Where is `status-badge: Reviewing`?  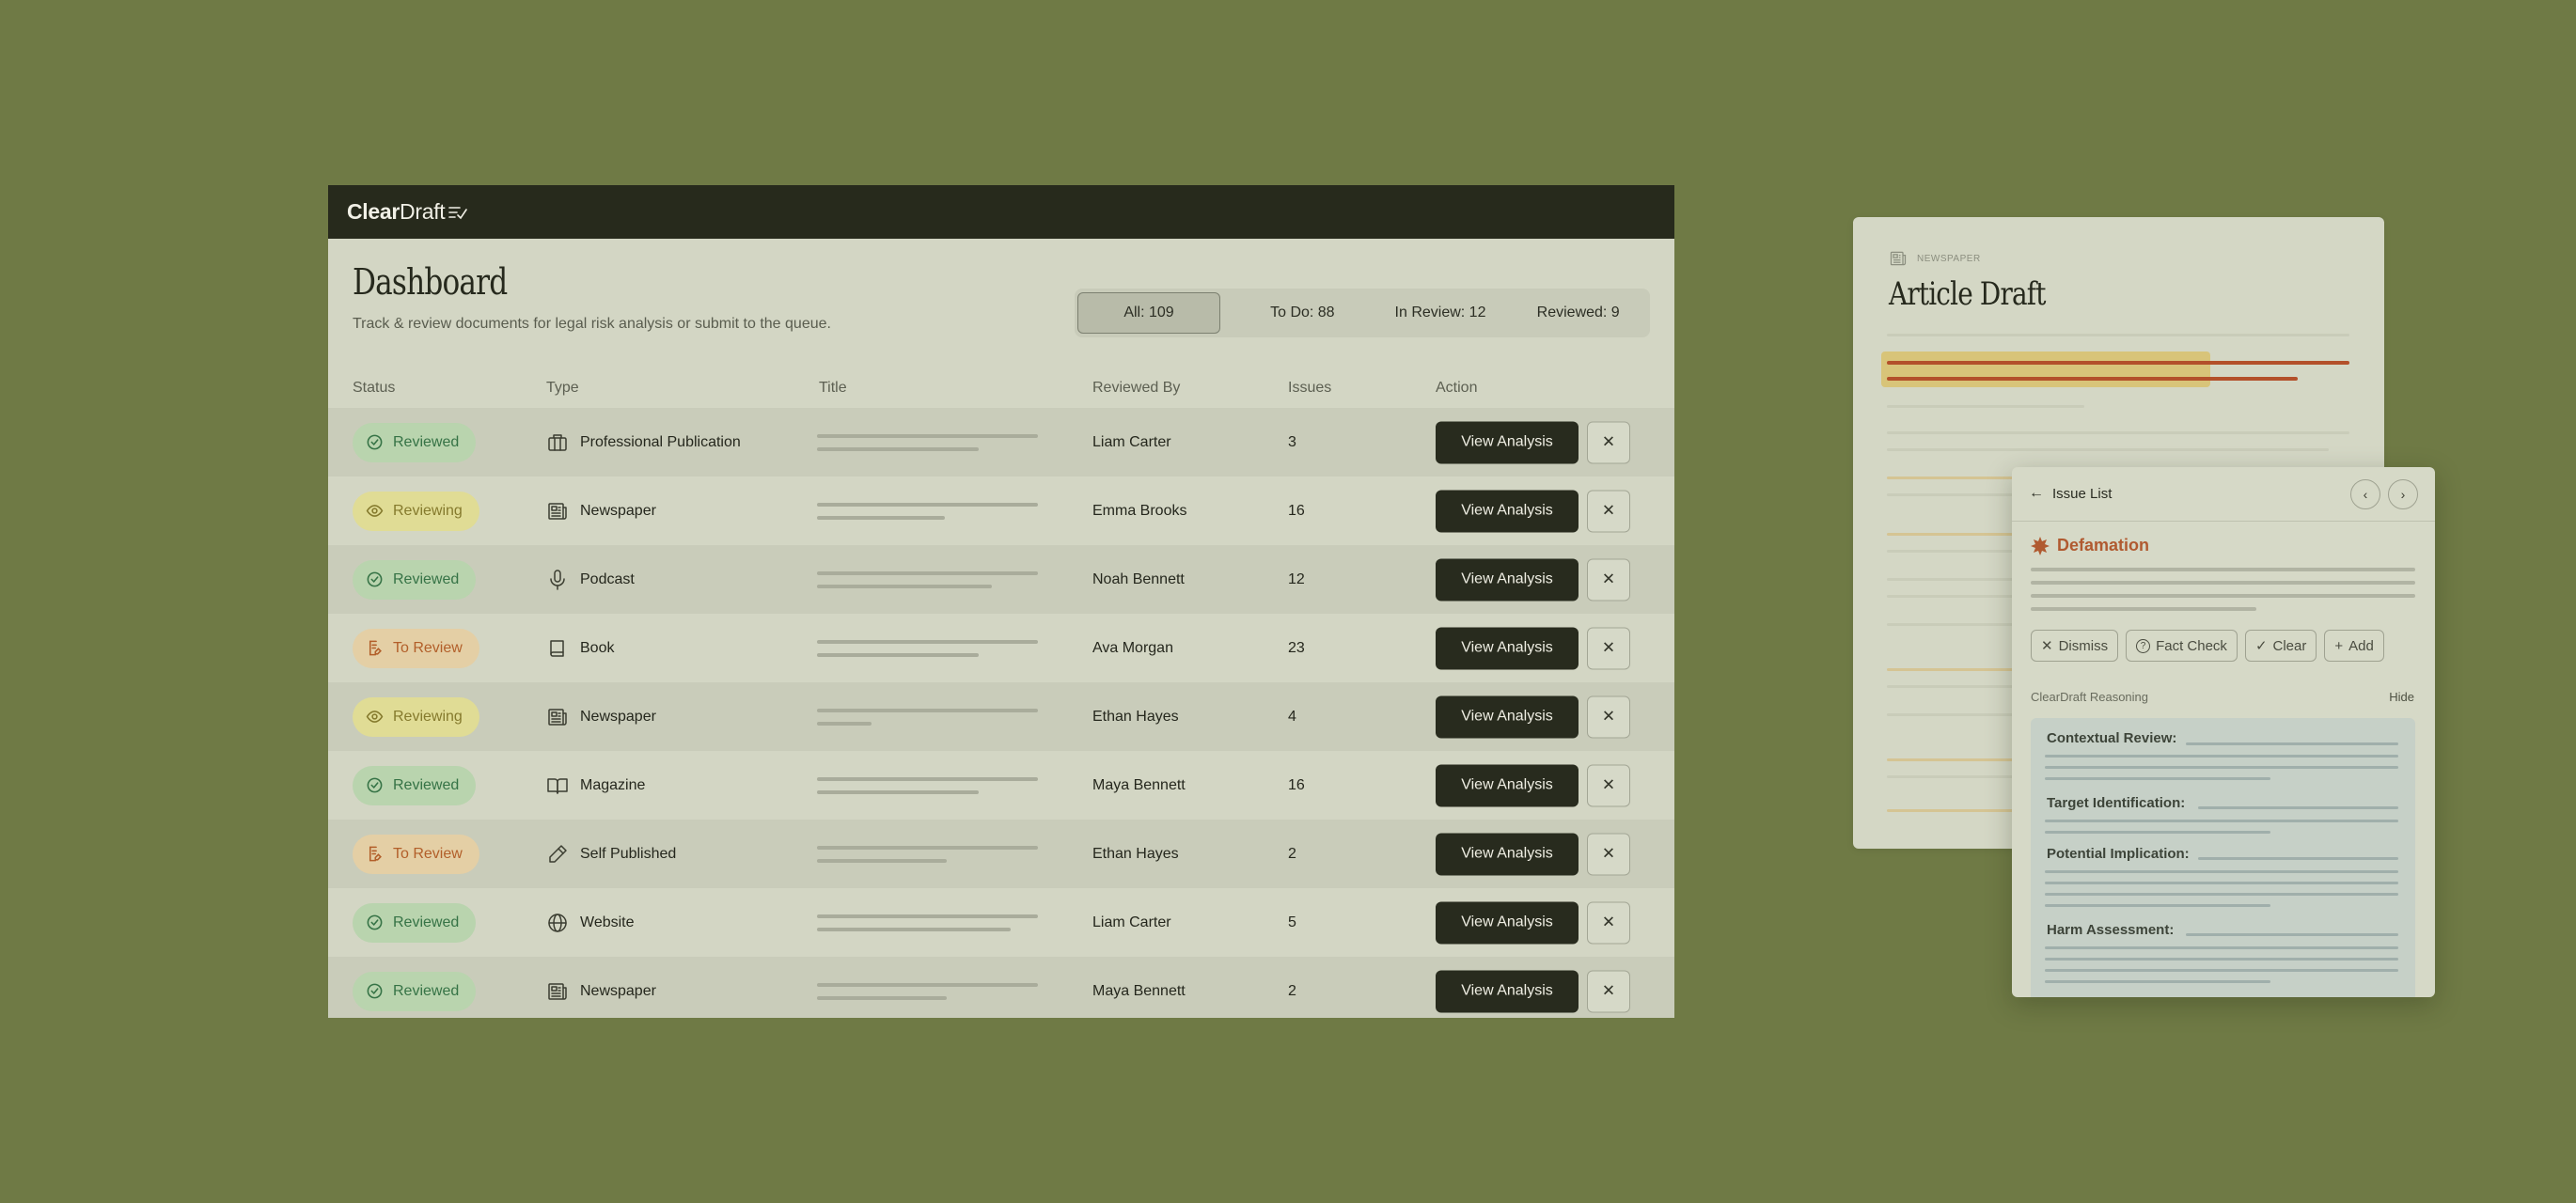 status-badge: Reviewing is located at coordinates (416, 716).